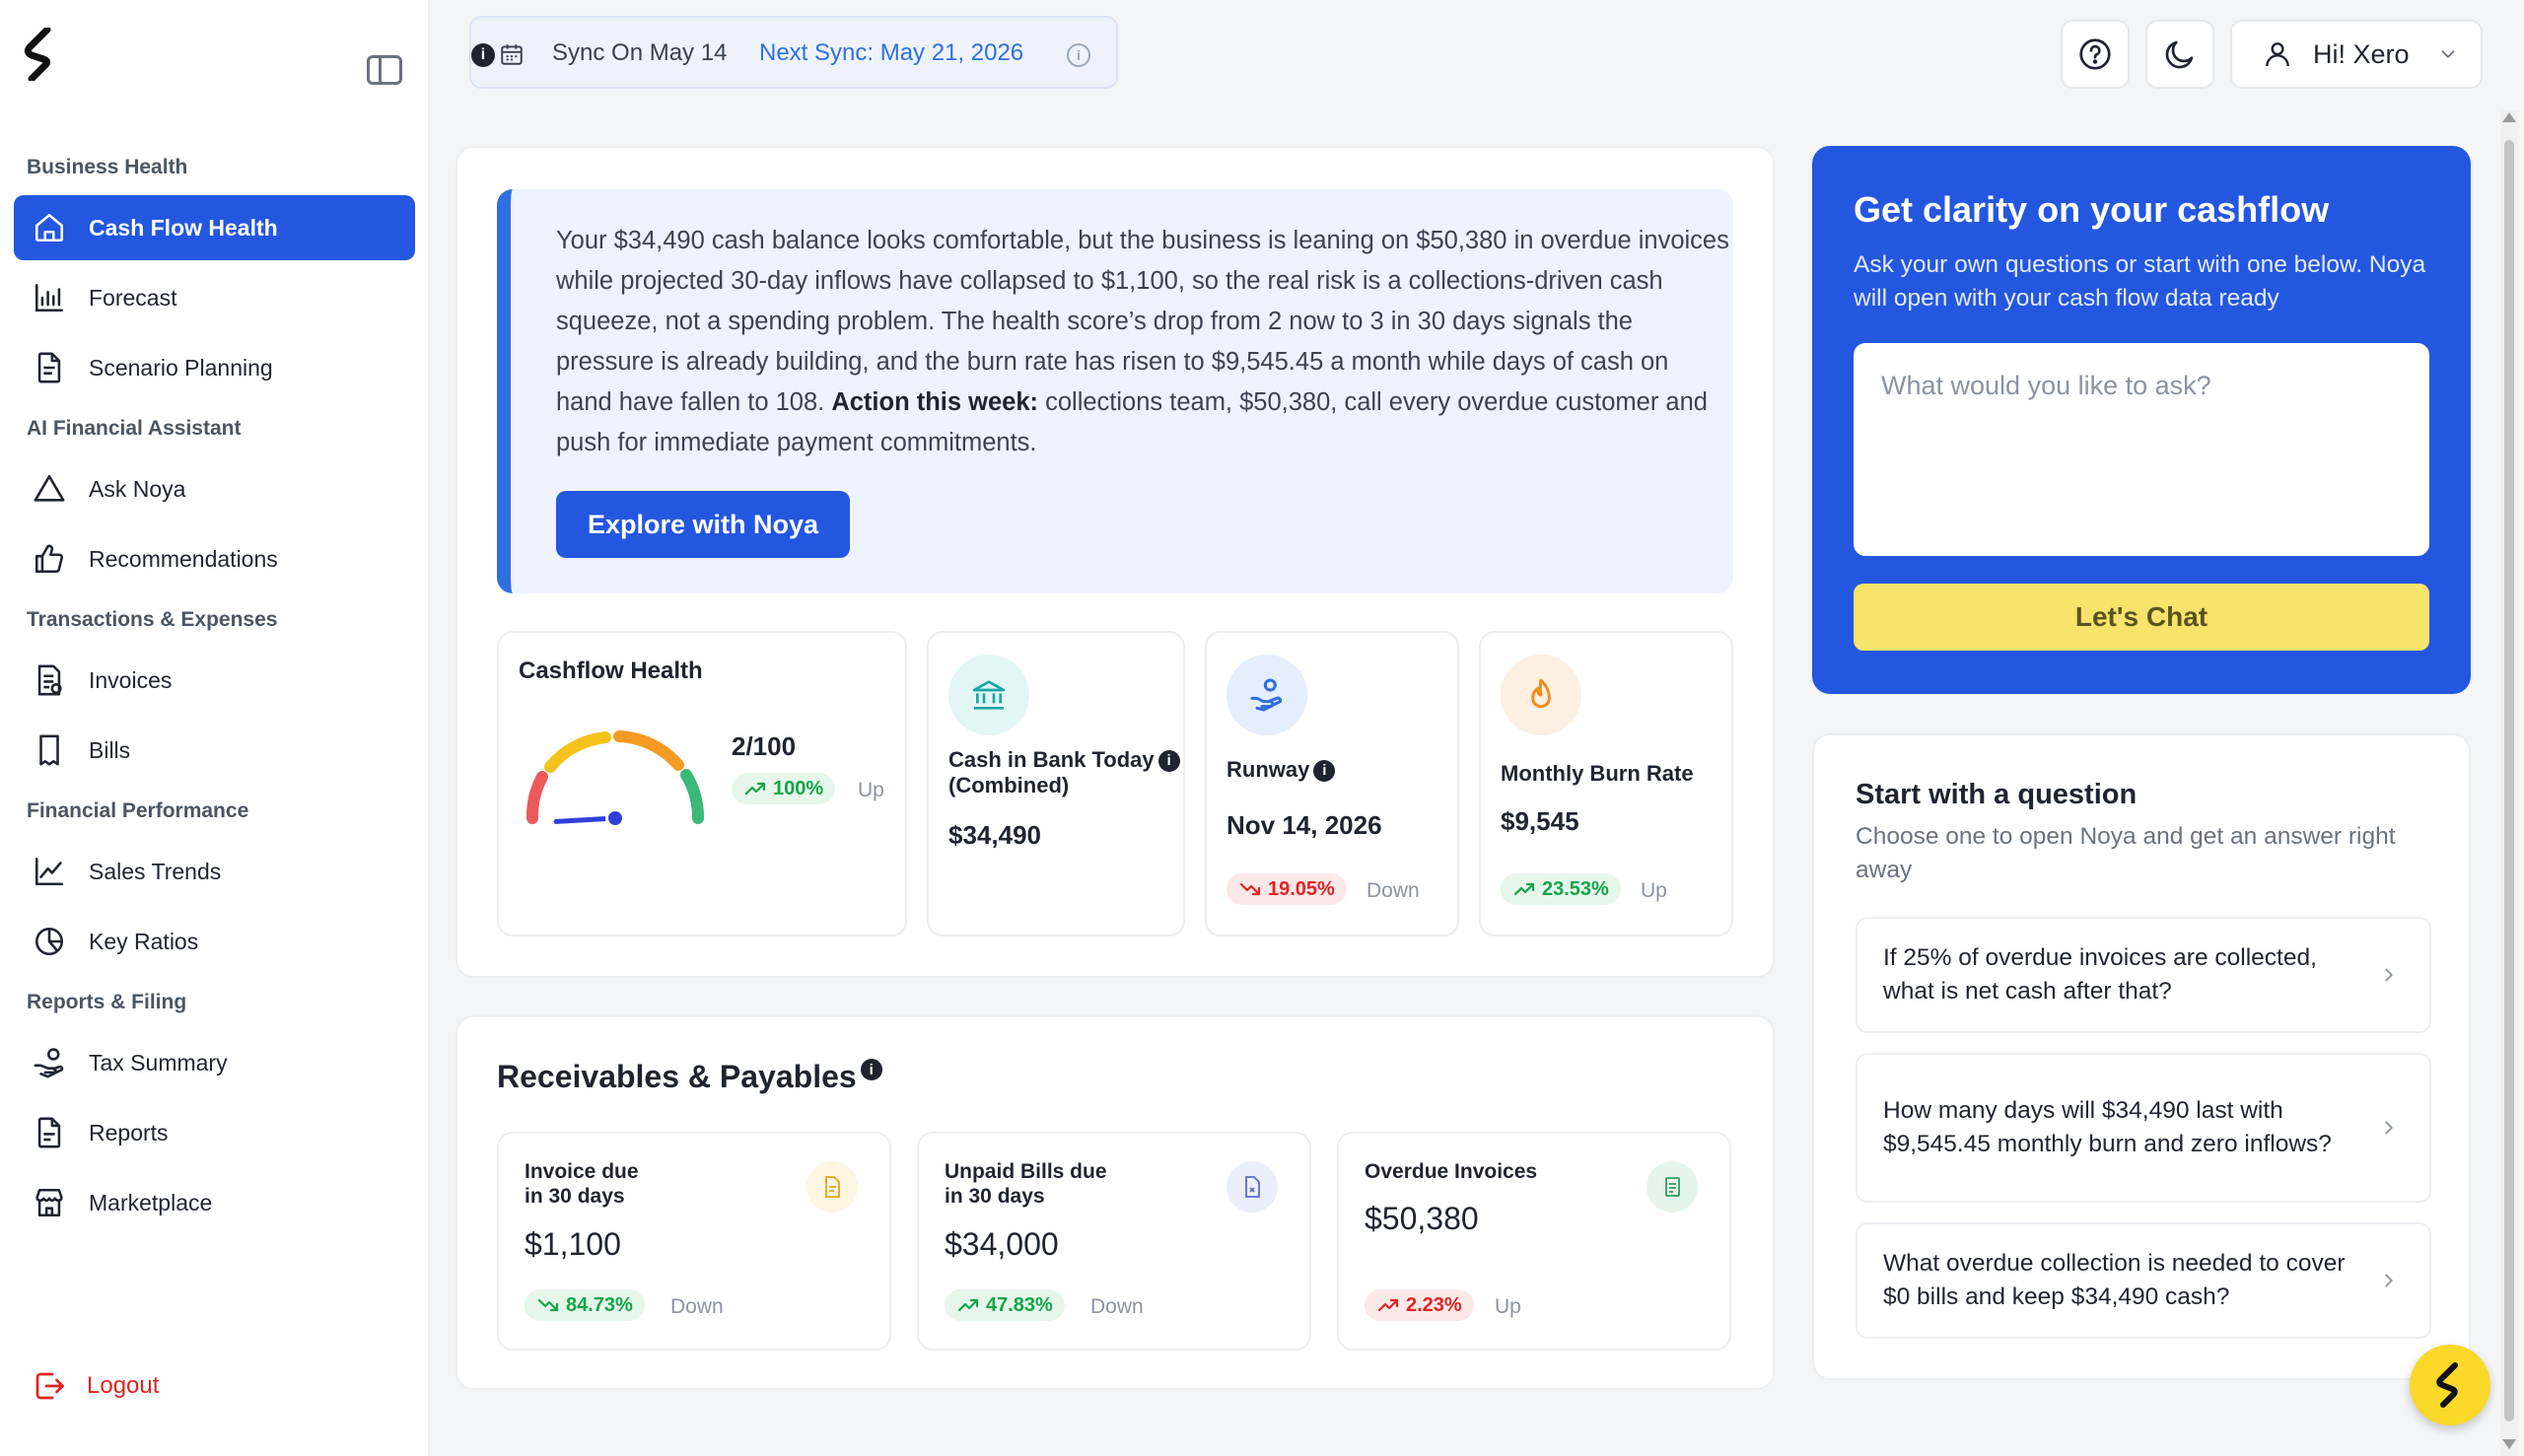 Image resolution: width=2524 pixels, height=1456 pixels. Describe the element at coordinates (989, 695) in the screenshot. I see `bank-icon` at that location.